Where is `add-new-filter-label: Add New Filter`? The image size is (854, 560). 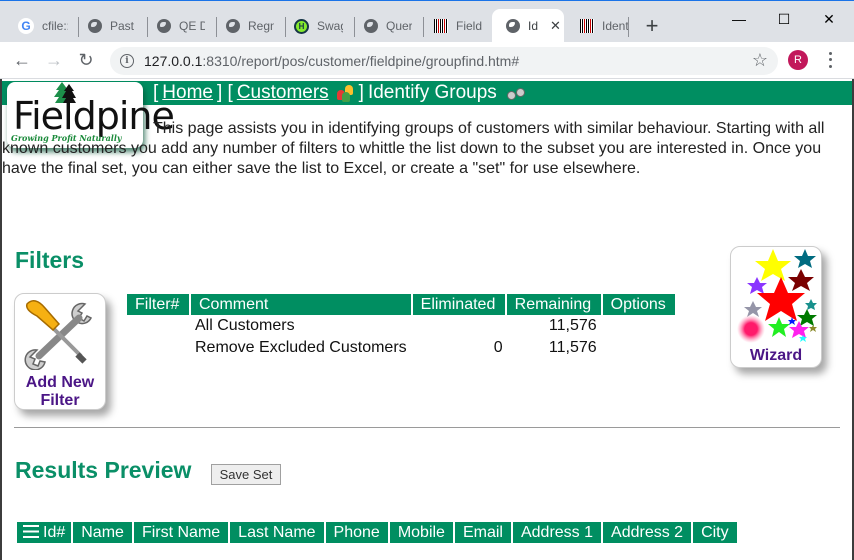 add-new-filter-label: Add New Filter is located at coordinates (60, 391).